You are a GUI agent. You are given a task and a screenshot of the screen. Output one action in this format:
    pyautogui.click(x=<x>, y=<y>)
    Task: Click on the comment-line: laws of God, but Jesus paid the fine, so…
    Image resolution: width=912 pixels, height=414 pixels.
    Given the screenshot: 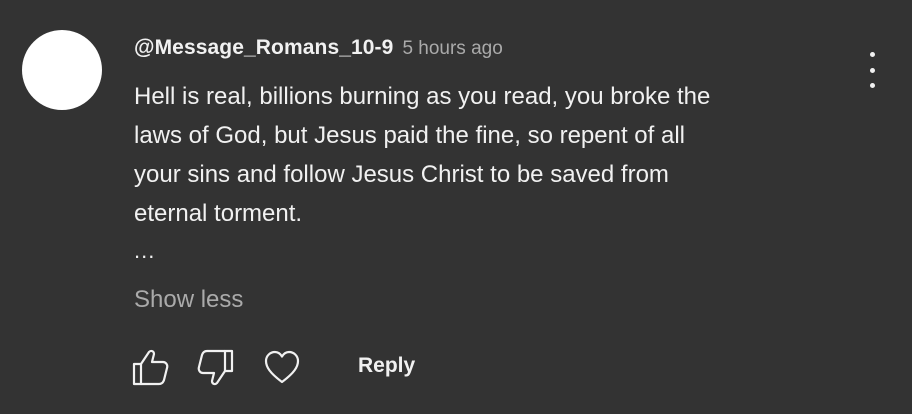 What is the action you would take?
    pyautogui.click(x=409, y=135)
    